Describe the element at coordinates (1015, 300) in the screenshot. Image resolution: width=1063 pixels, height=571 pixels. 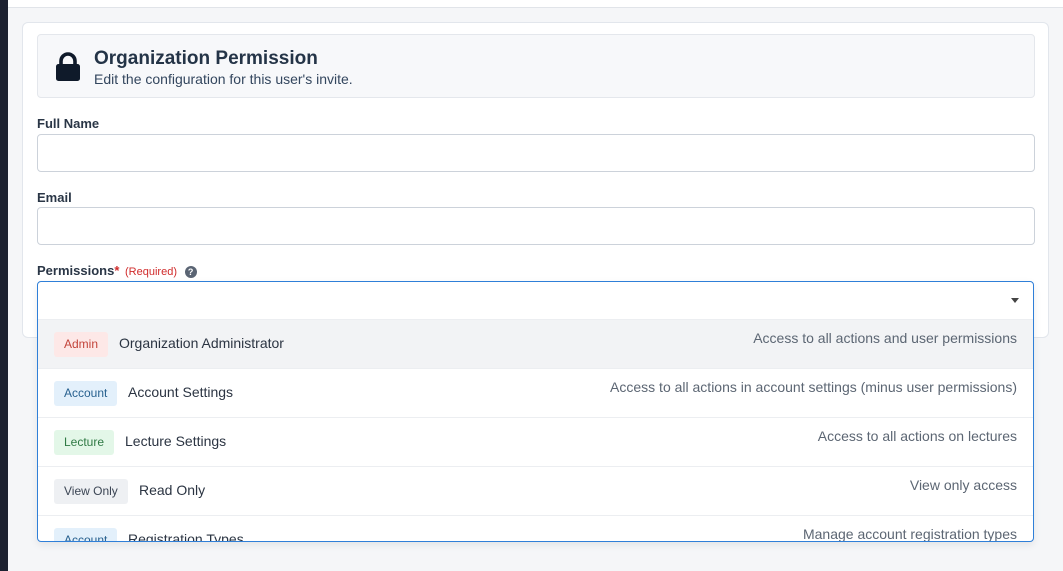
I see `chevron-down-icon` at that location.